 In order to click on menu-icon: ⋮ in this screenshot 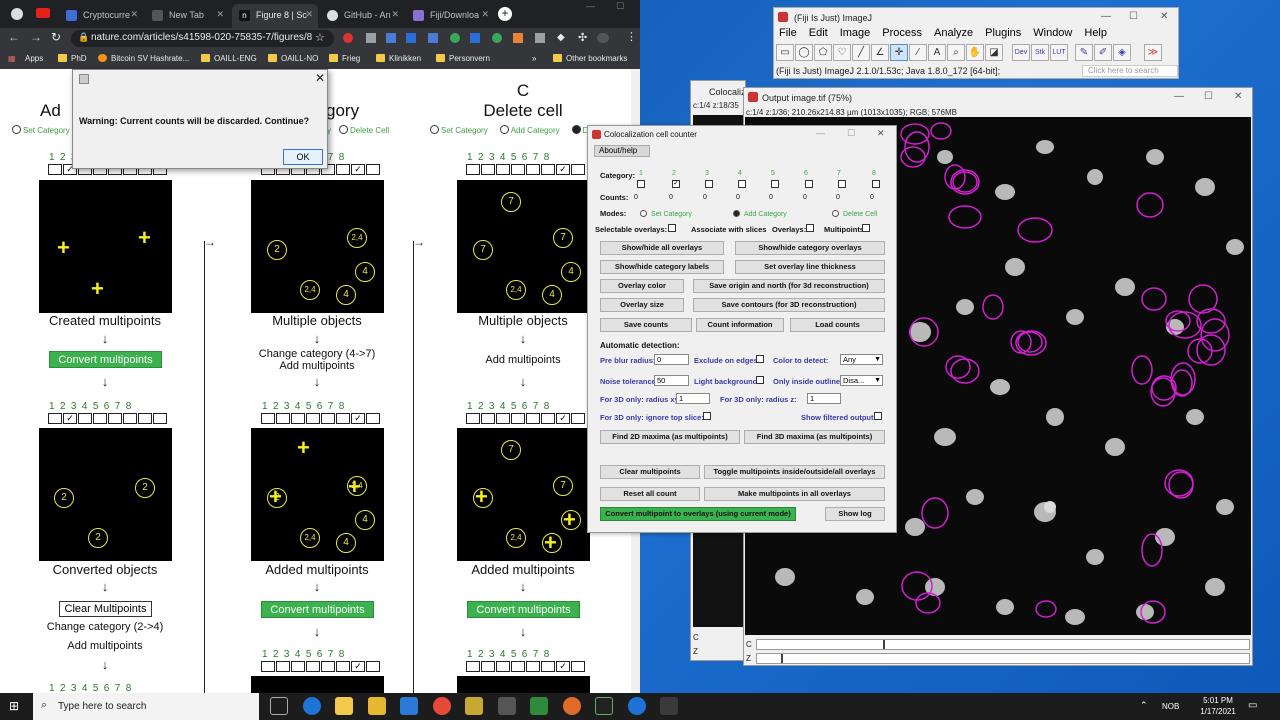, I will do `click(631, 36)`.